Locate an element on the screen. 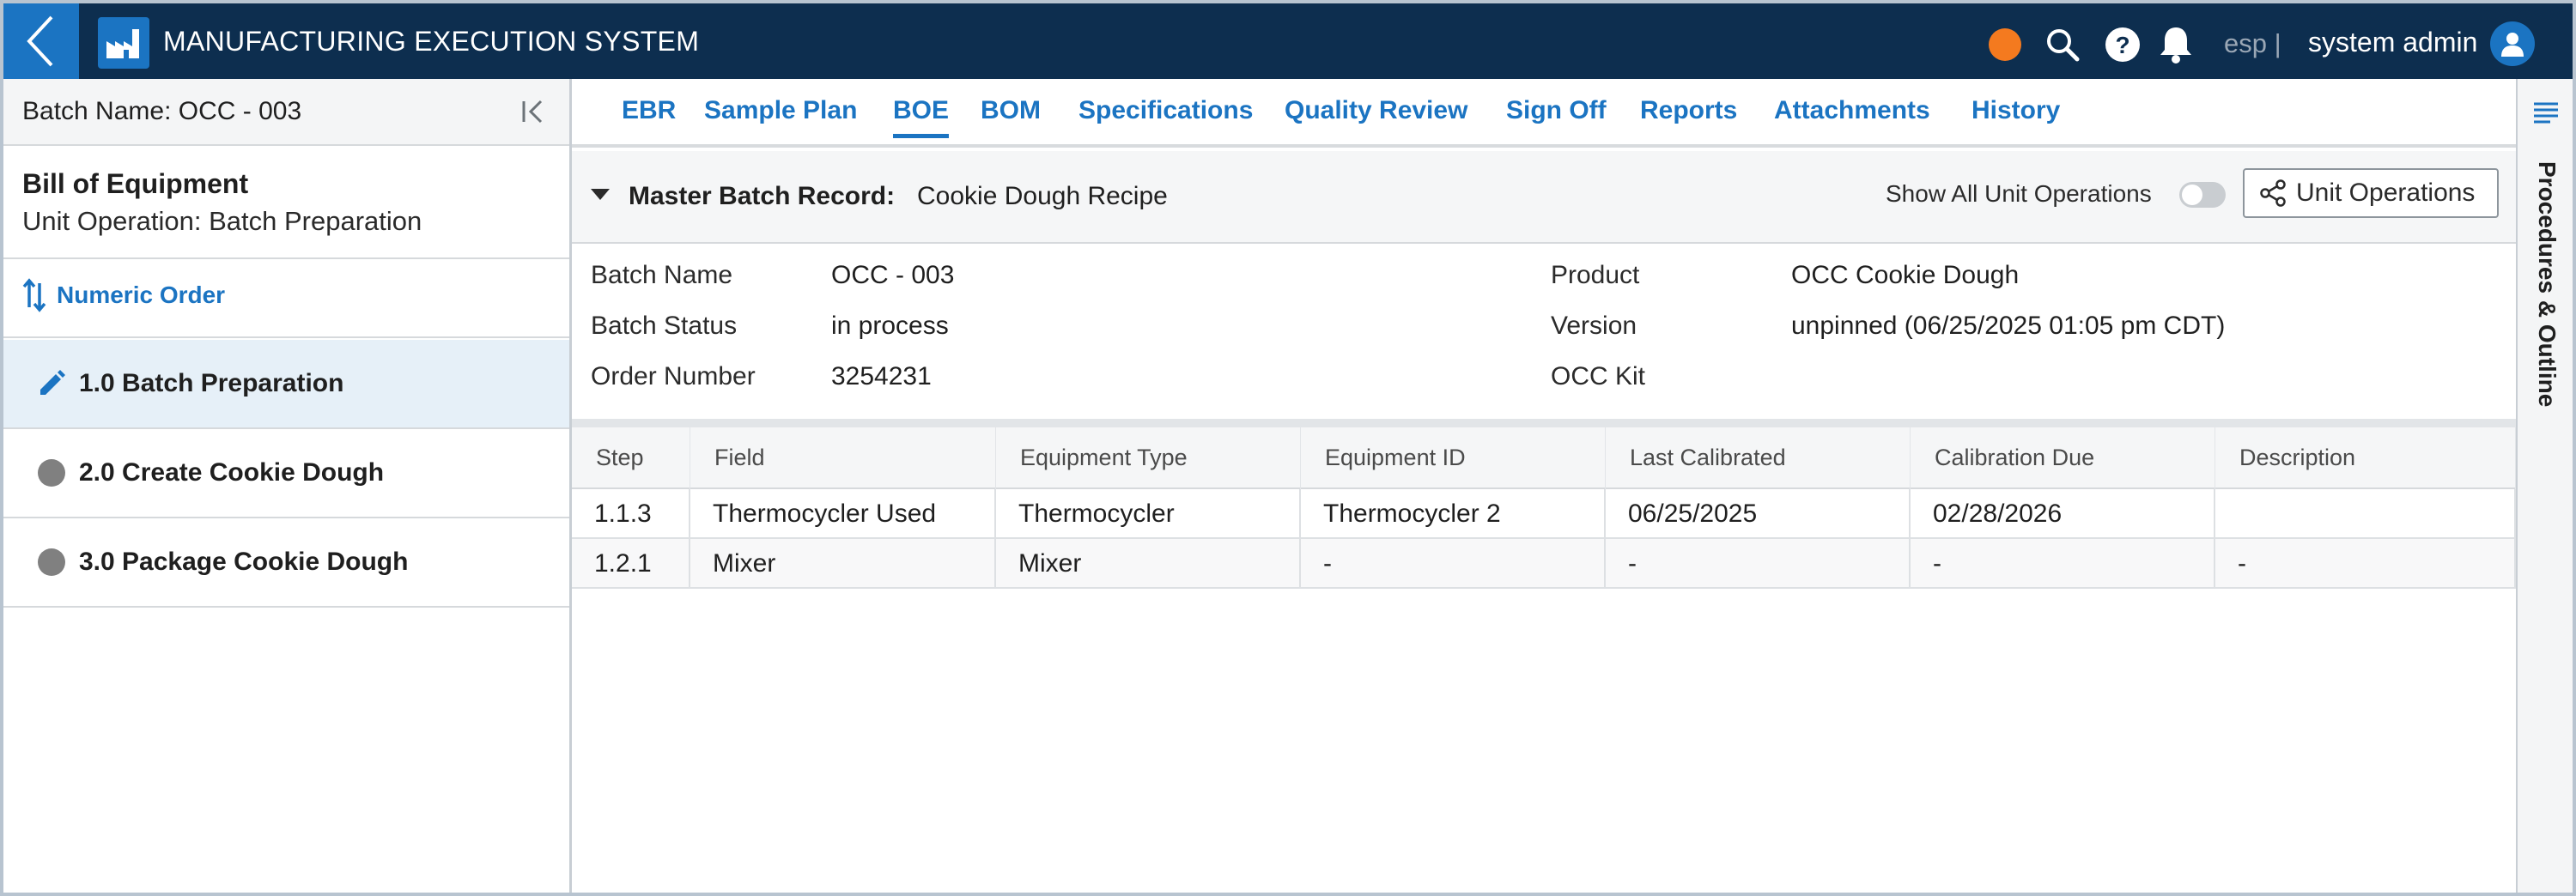  batch-name-field-label: Batch Name is located at coordinates (662, 275).